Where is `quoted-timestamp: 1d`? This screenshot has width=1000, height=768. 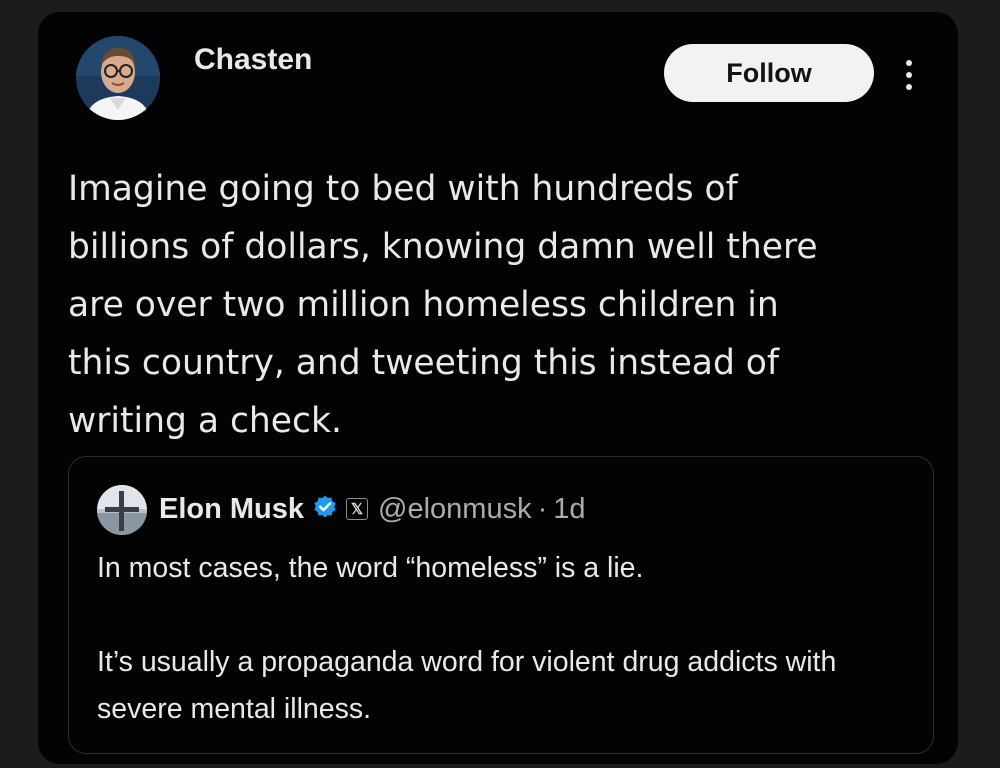 quoted-timestamp: 1d is located at coordinates (569, 509).